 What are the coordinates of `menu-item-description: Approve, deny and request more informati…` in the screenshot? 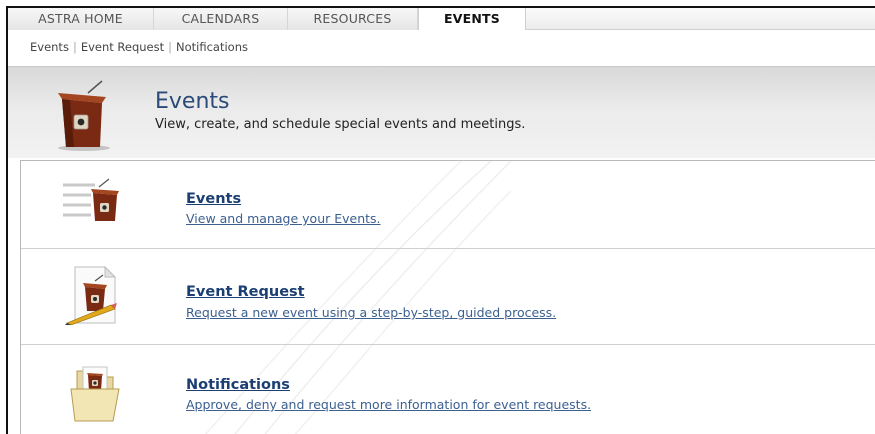 It's located at (388, 404).